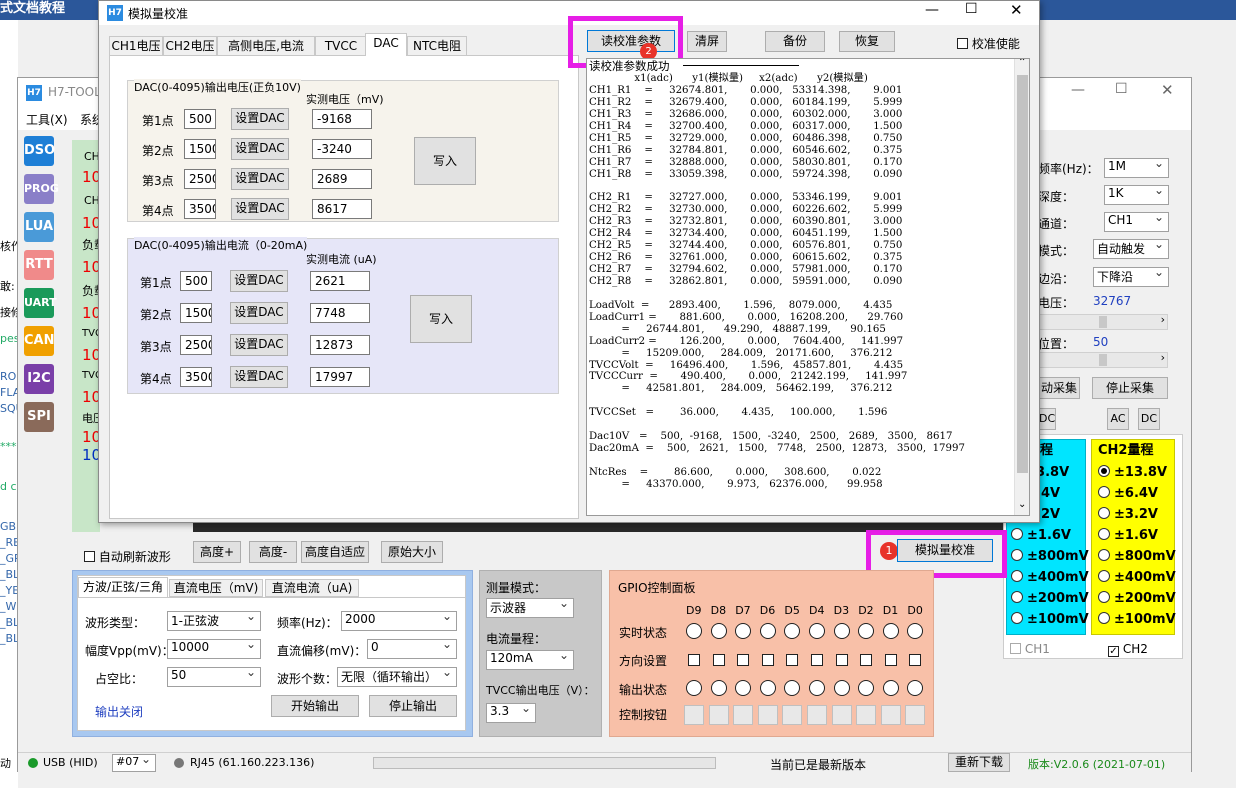  Describe the element at coordinates (1118, 419) in the screenshot. I see `ch2-ac-button: AC` at that location.